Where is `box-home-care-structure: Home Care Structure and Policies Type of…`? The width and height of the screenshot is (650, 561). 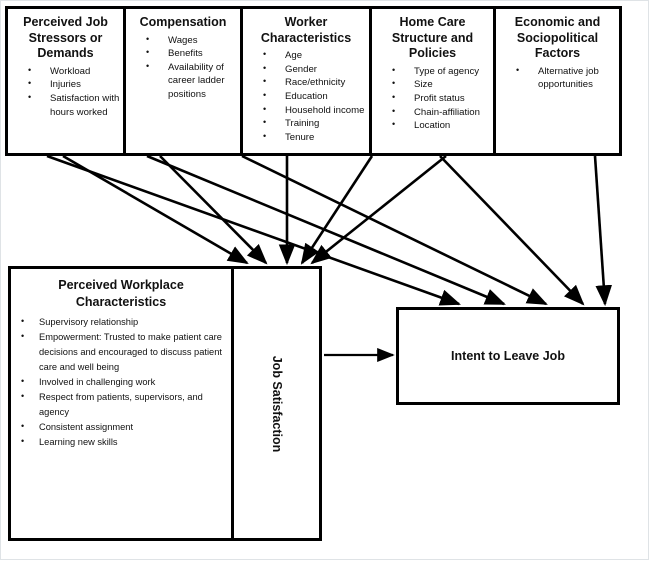 box-home-care-structure: Home Care Structure and Policies Type of… is located at coordinates (434, 81).